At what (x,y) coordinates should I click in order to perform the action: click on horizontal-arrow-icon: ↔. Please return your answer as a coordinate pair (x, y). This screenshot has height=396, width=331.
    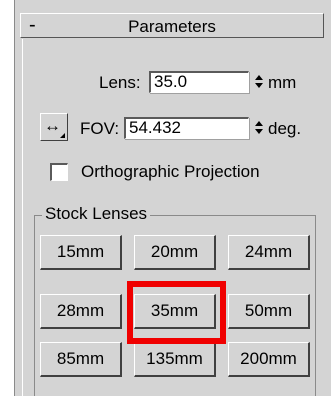
    Looking at the image, I should click on (52, 125).